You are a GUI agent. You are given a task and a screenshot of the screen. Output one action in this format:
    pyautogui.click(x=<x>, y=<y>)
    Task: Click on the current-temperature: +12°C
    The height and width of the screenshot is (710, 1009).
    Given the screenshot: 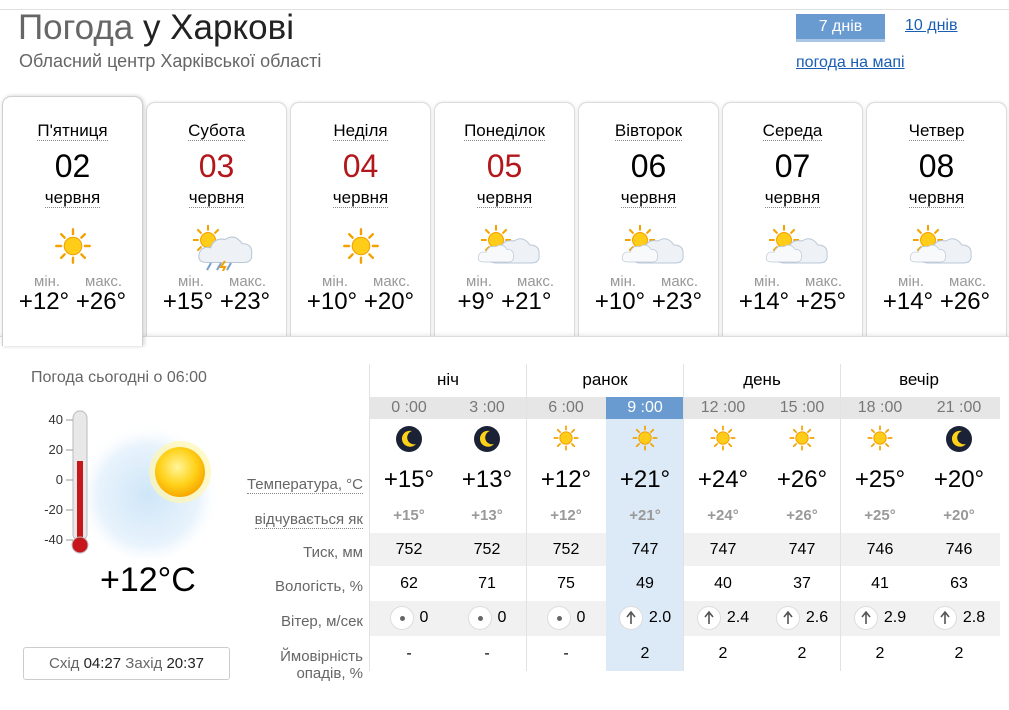 What is the action you would take?
    pyautogui.click(x=148, y=580)
    